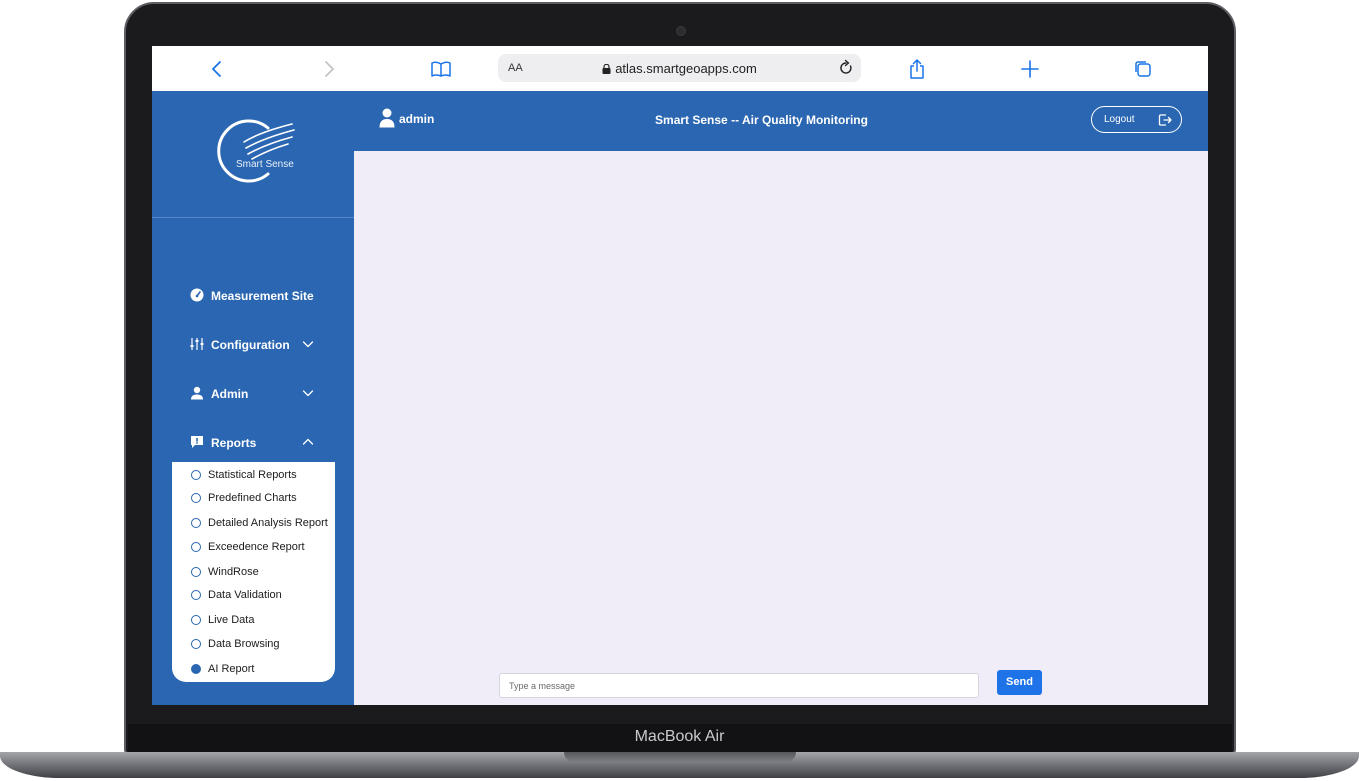  Describe the element at coordinates (606, 69) in the screenshot. I see `lock-icon` at that location.